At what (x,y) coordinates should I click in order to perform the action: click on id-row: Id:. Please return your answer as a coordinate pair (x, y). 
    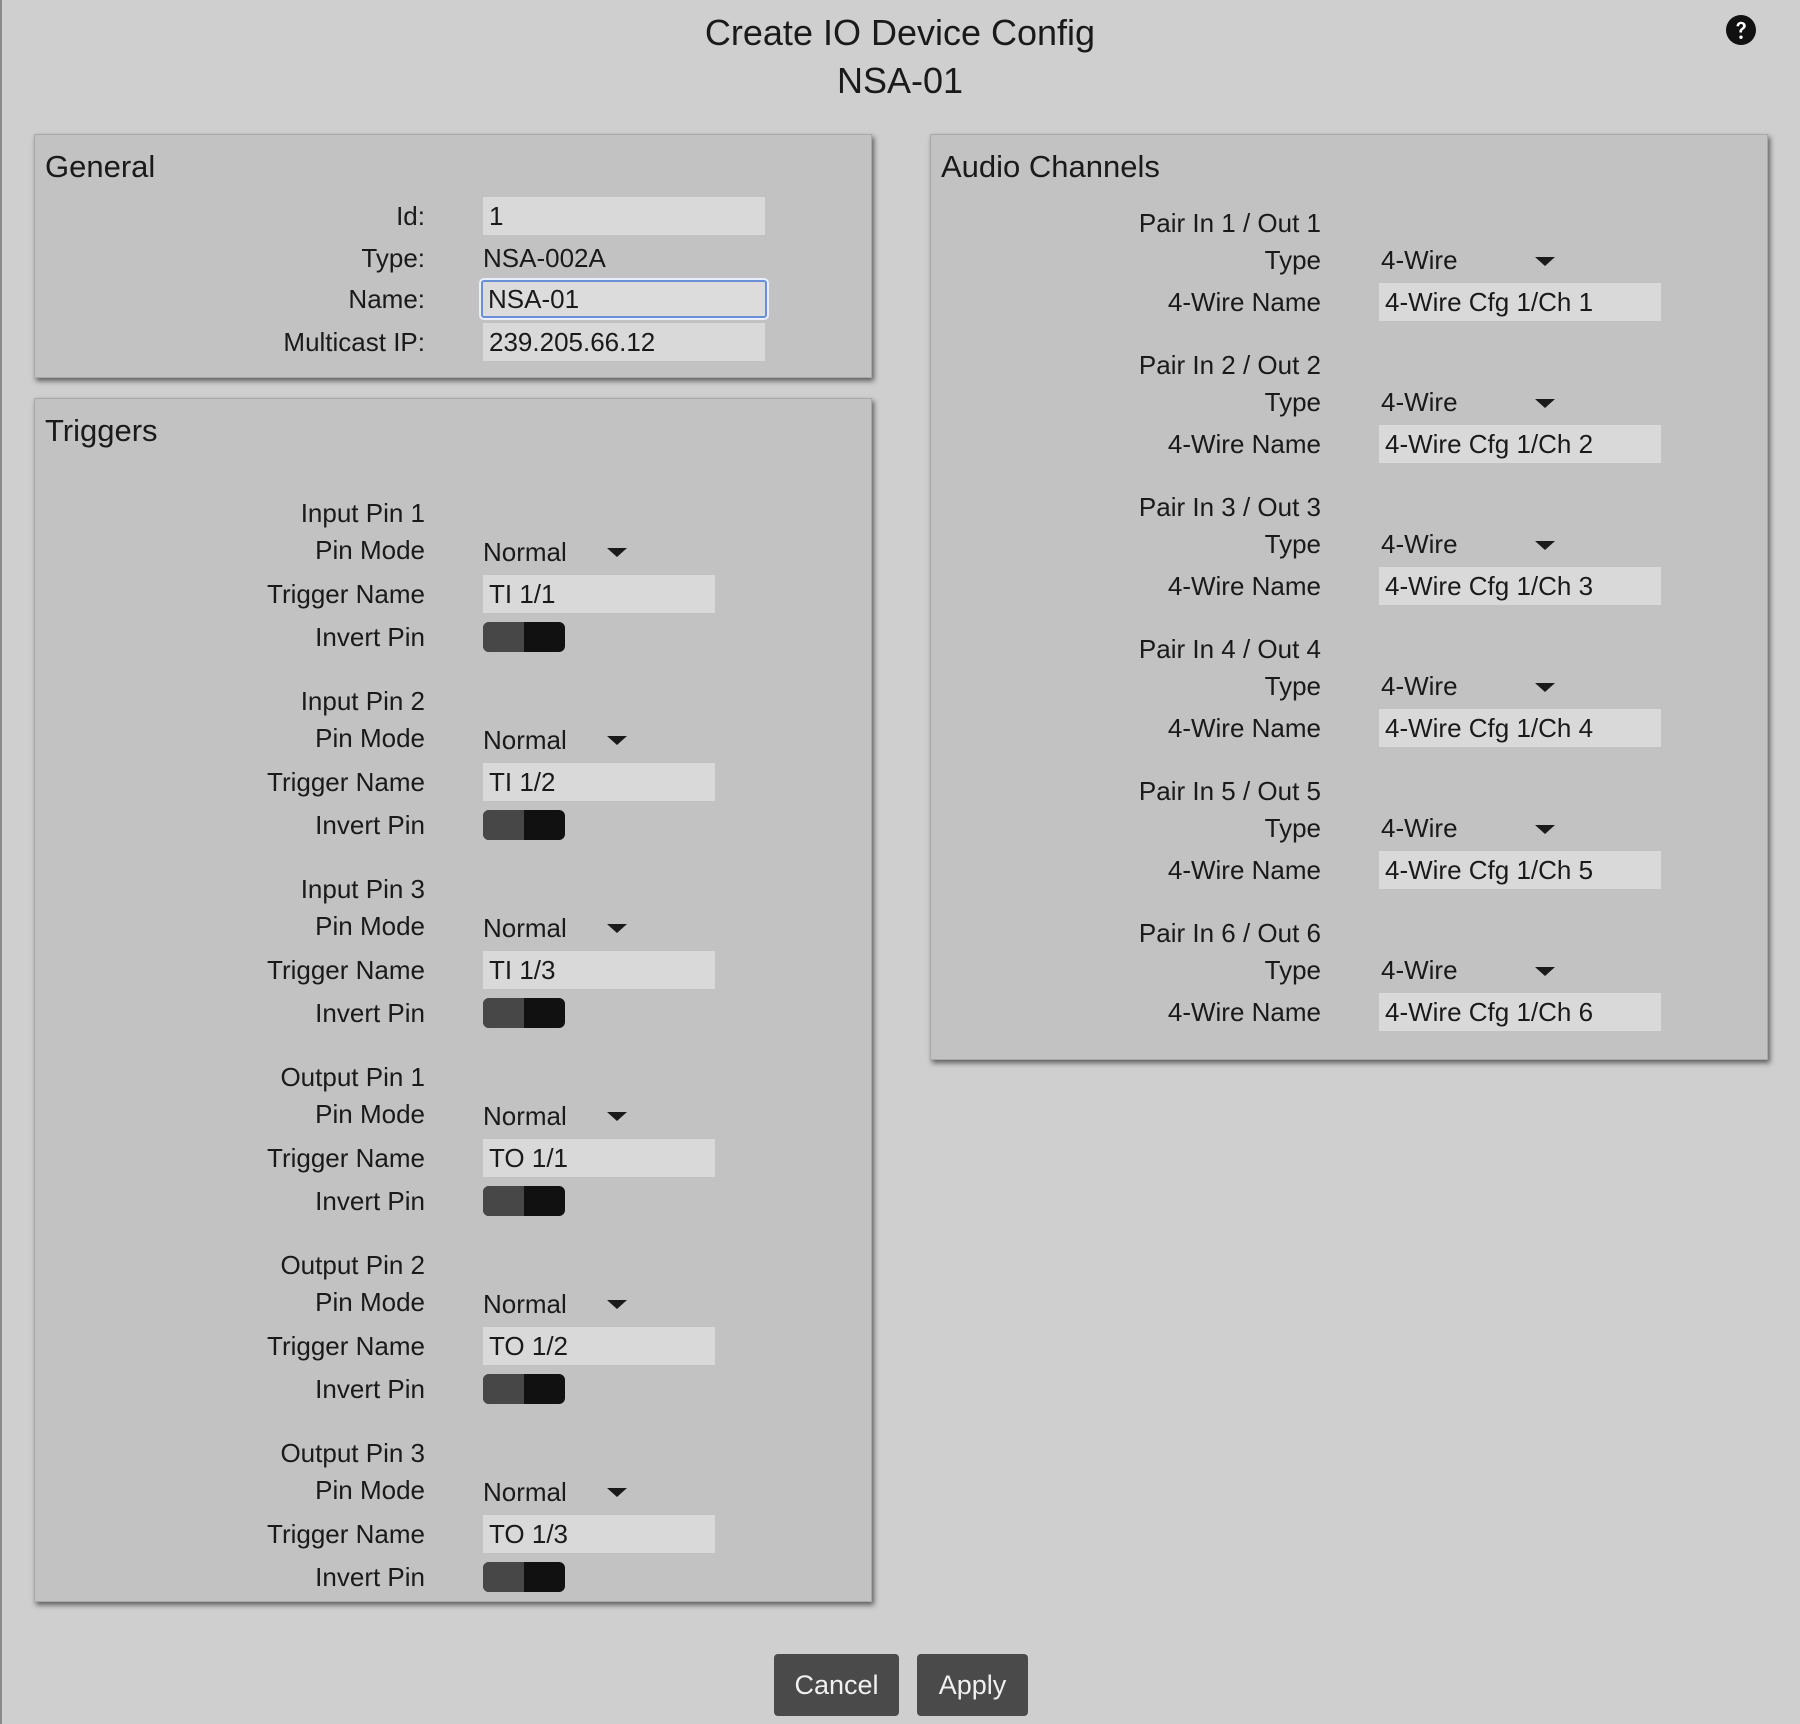
    Looking at the image, I should click on (230, 216).